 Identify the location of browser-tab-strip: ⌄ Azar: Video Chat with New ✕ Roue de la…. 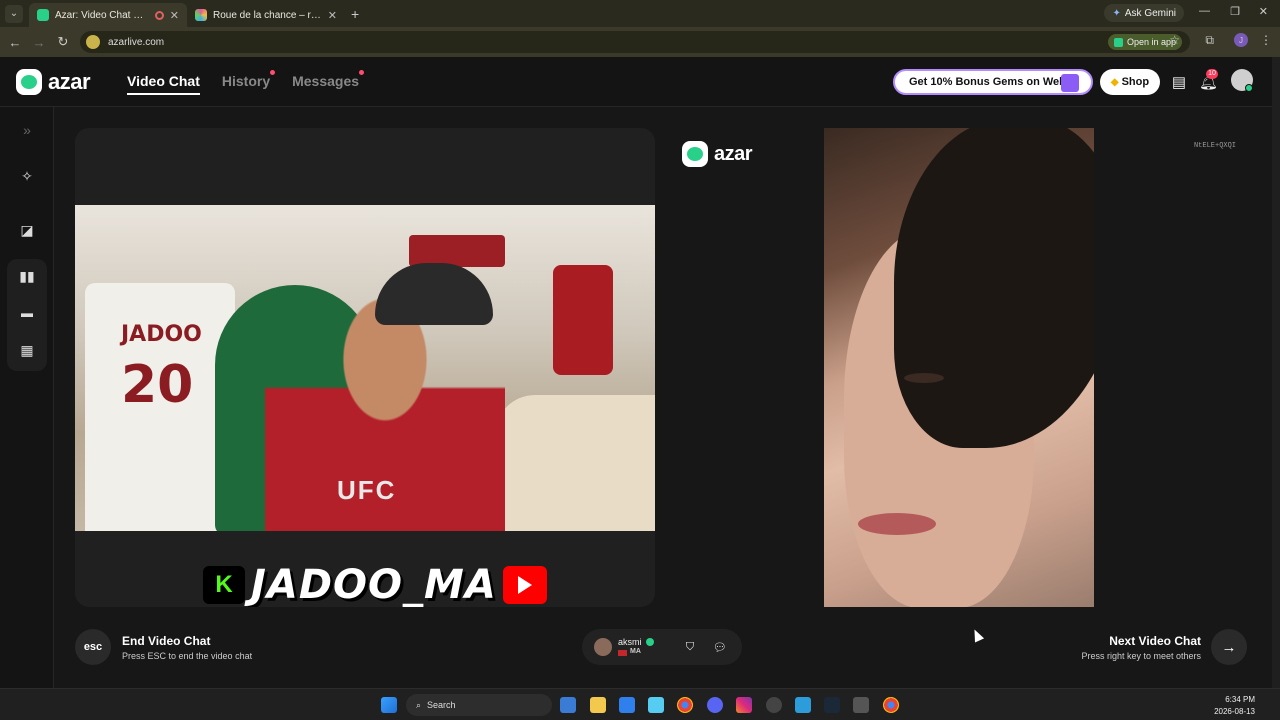
(640, 13).